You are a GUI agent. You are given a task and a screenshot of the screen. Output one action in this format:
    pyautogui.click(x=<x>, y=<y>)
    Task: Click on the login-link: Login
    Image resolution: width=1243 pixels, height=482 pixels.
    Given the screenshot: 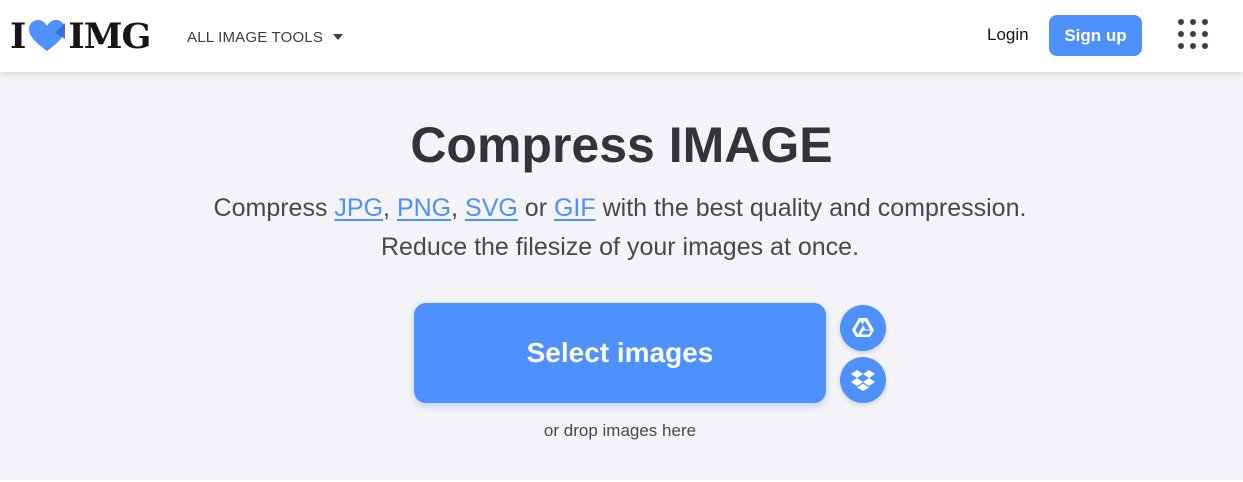 What is the action you would take?
    pyautogui.click(x=1008, y=35)
    